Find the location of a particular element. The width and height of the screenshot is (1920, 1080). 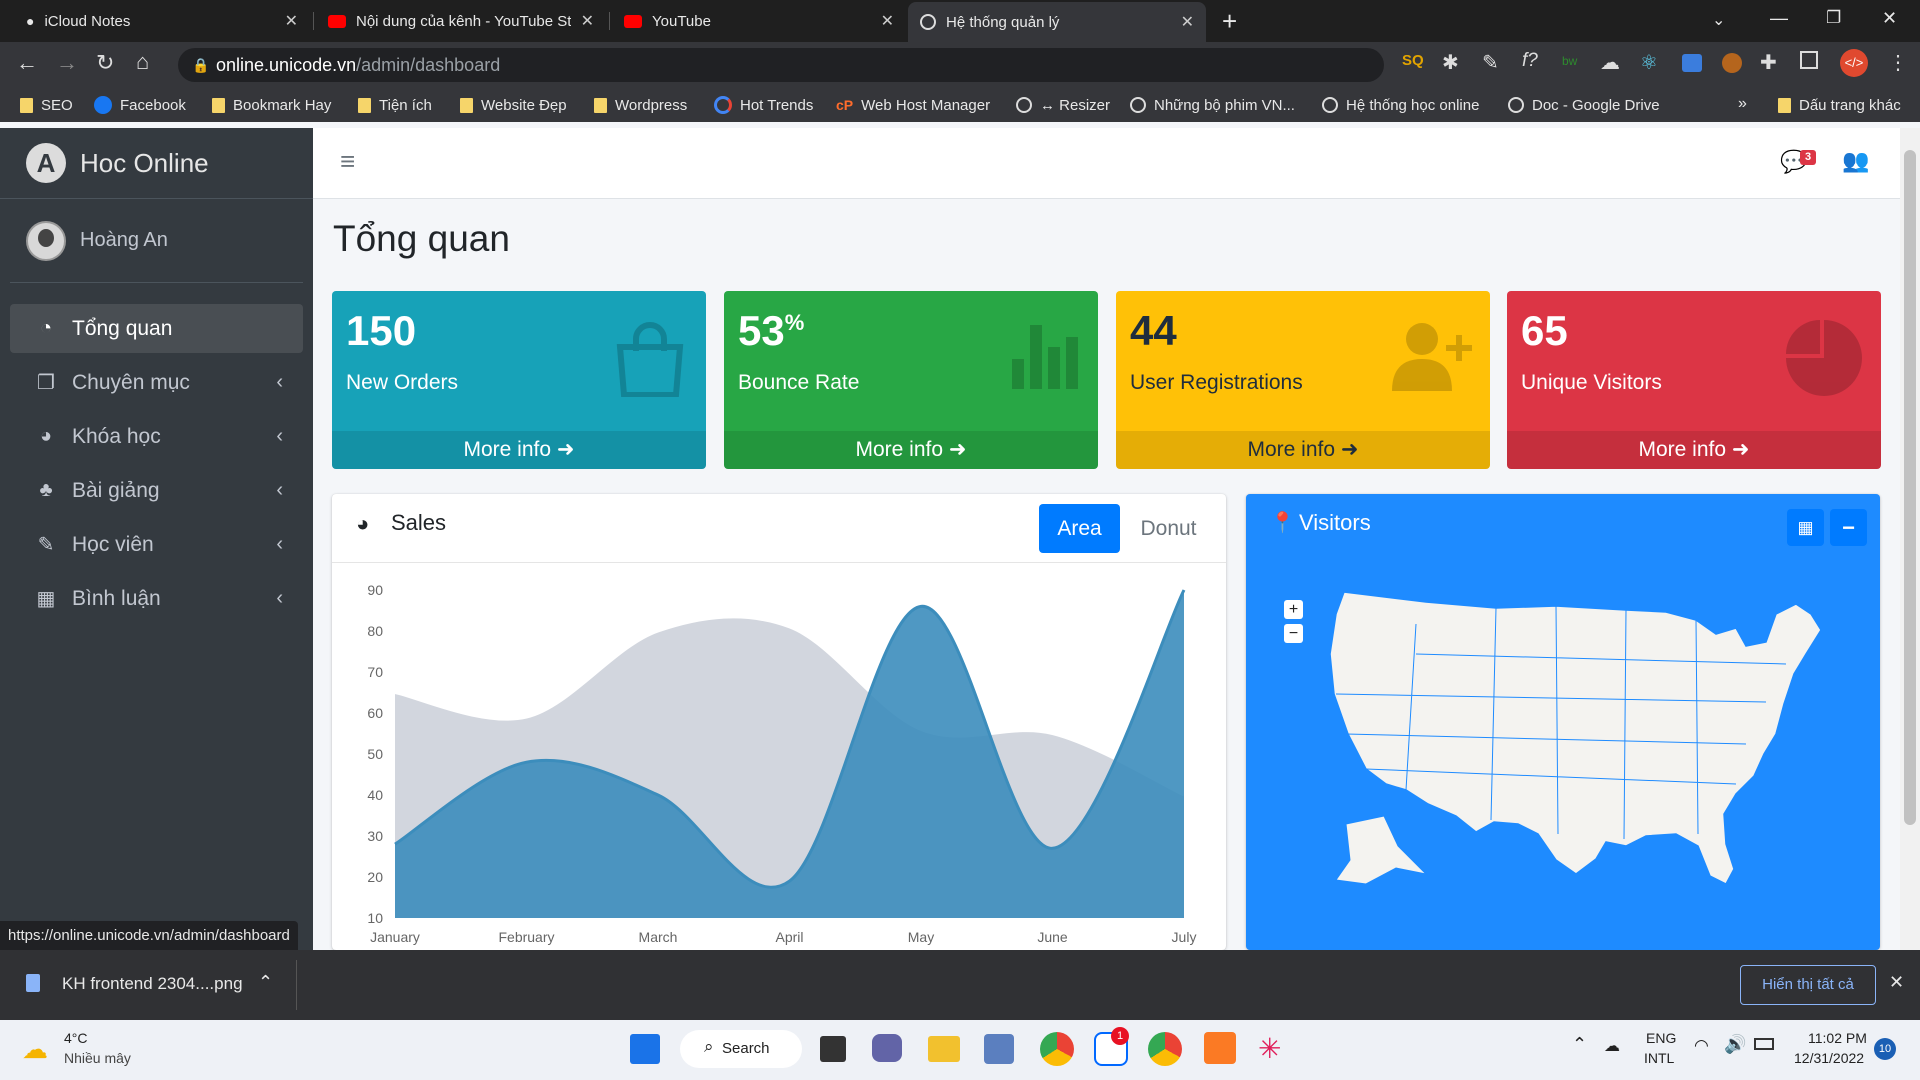

sidebar-item-khoa-hoc: ◕ Khóa học ‹ is located at coordinates (156, 436).